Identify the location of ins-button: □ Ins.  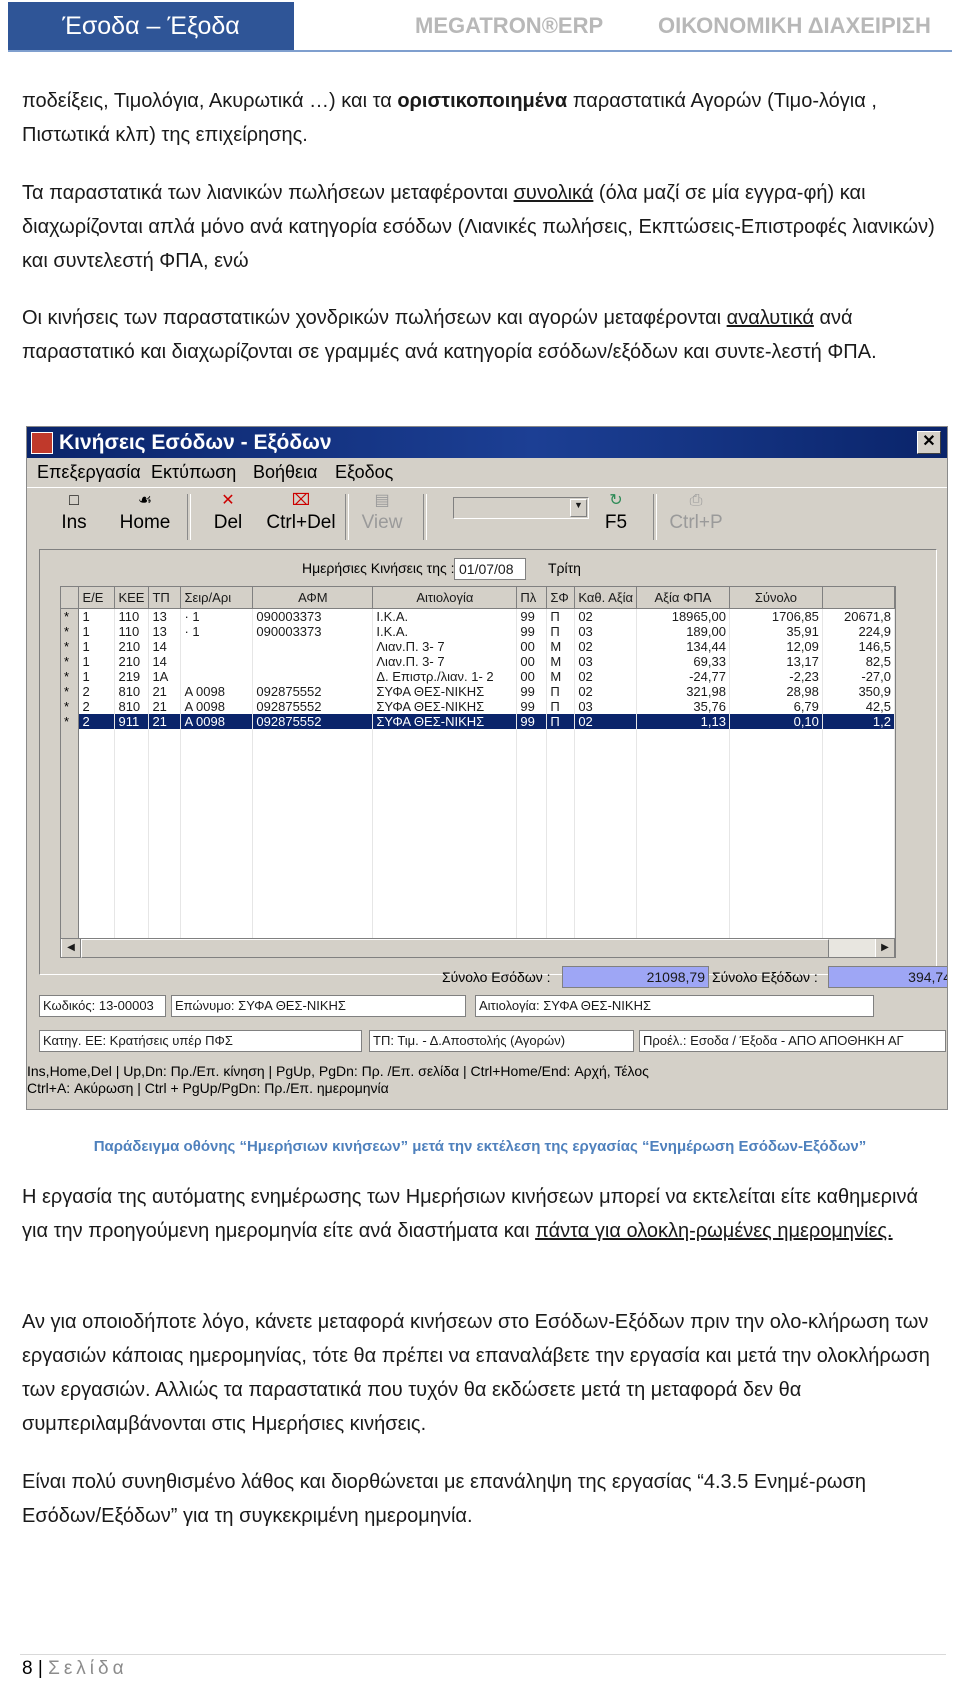
(74, 517).